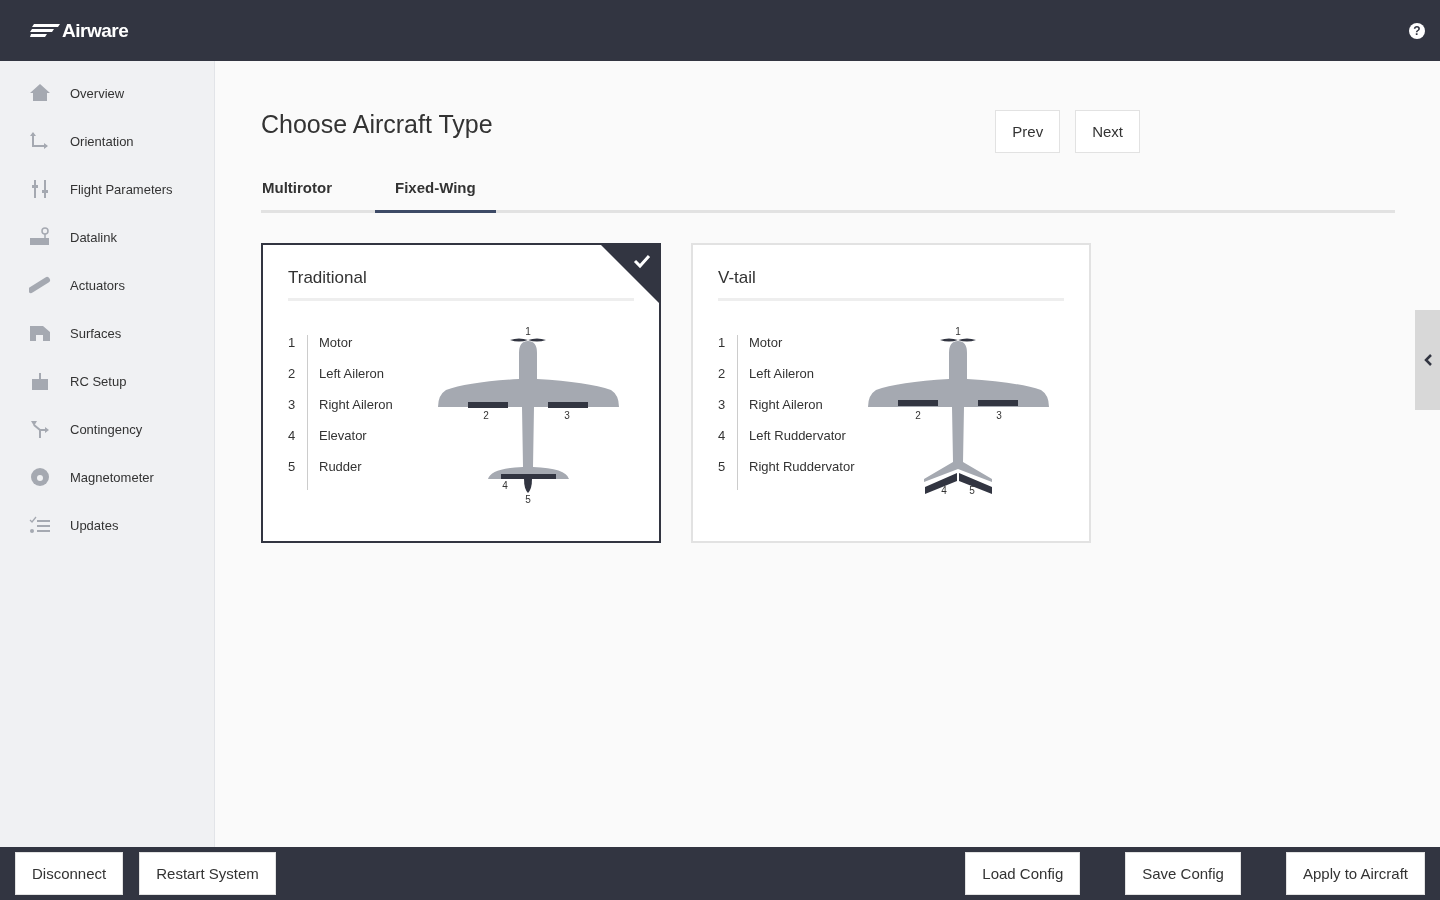  I want to click on check-corner-icon, so click(630, 274).